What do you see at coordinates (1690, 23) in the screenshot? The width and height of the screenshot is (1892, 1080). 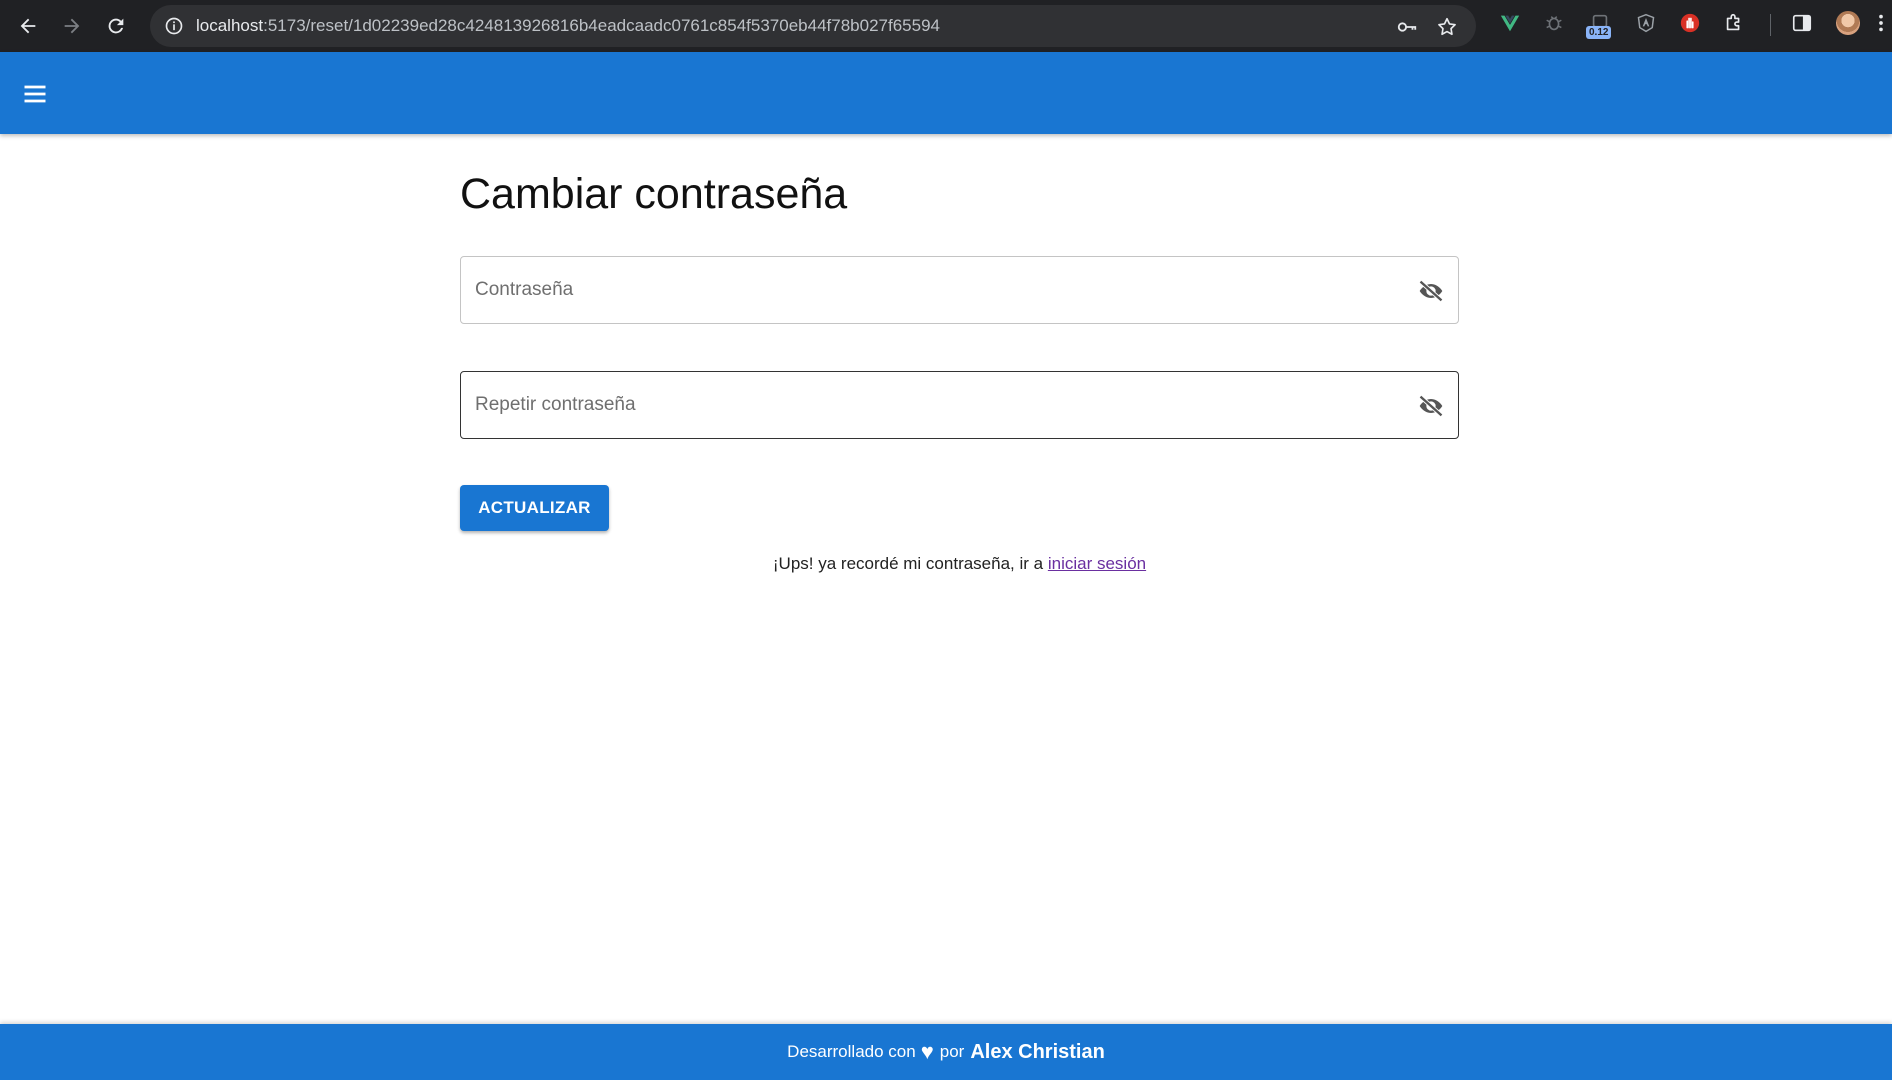 I see `stop-hand-extension-icon` at bounding box center [1690, 23].